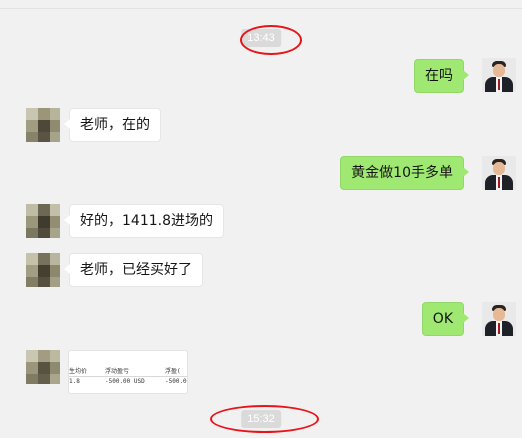 The width and height of the screenshot is (522, 438). Describe the element at coordinates (117, 371) in the screenshot. I see `header-floating-pl: 浮动盈亏` at that location.